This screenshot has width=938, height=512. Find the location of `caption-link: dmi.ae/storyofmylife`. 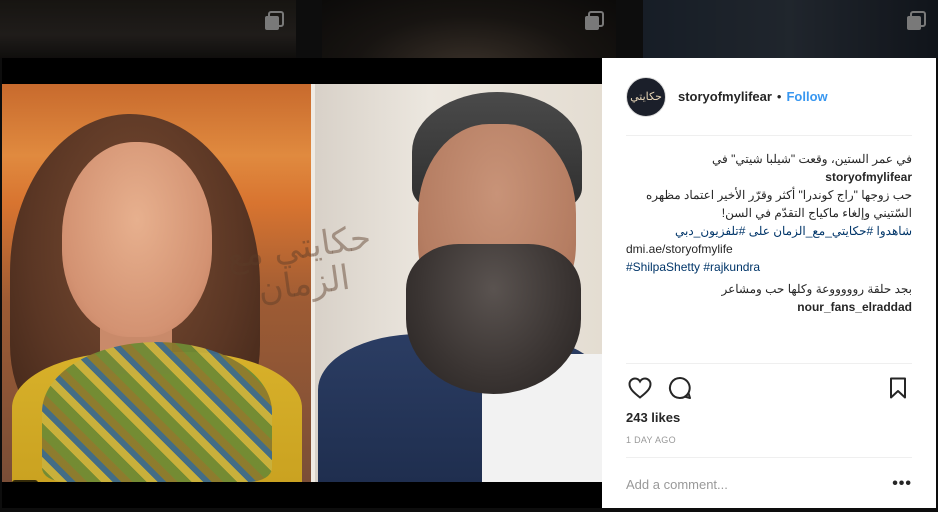

caption-link: dmi.ae/storyofmylife is located at coordinates (769, 249).